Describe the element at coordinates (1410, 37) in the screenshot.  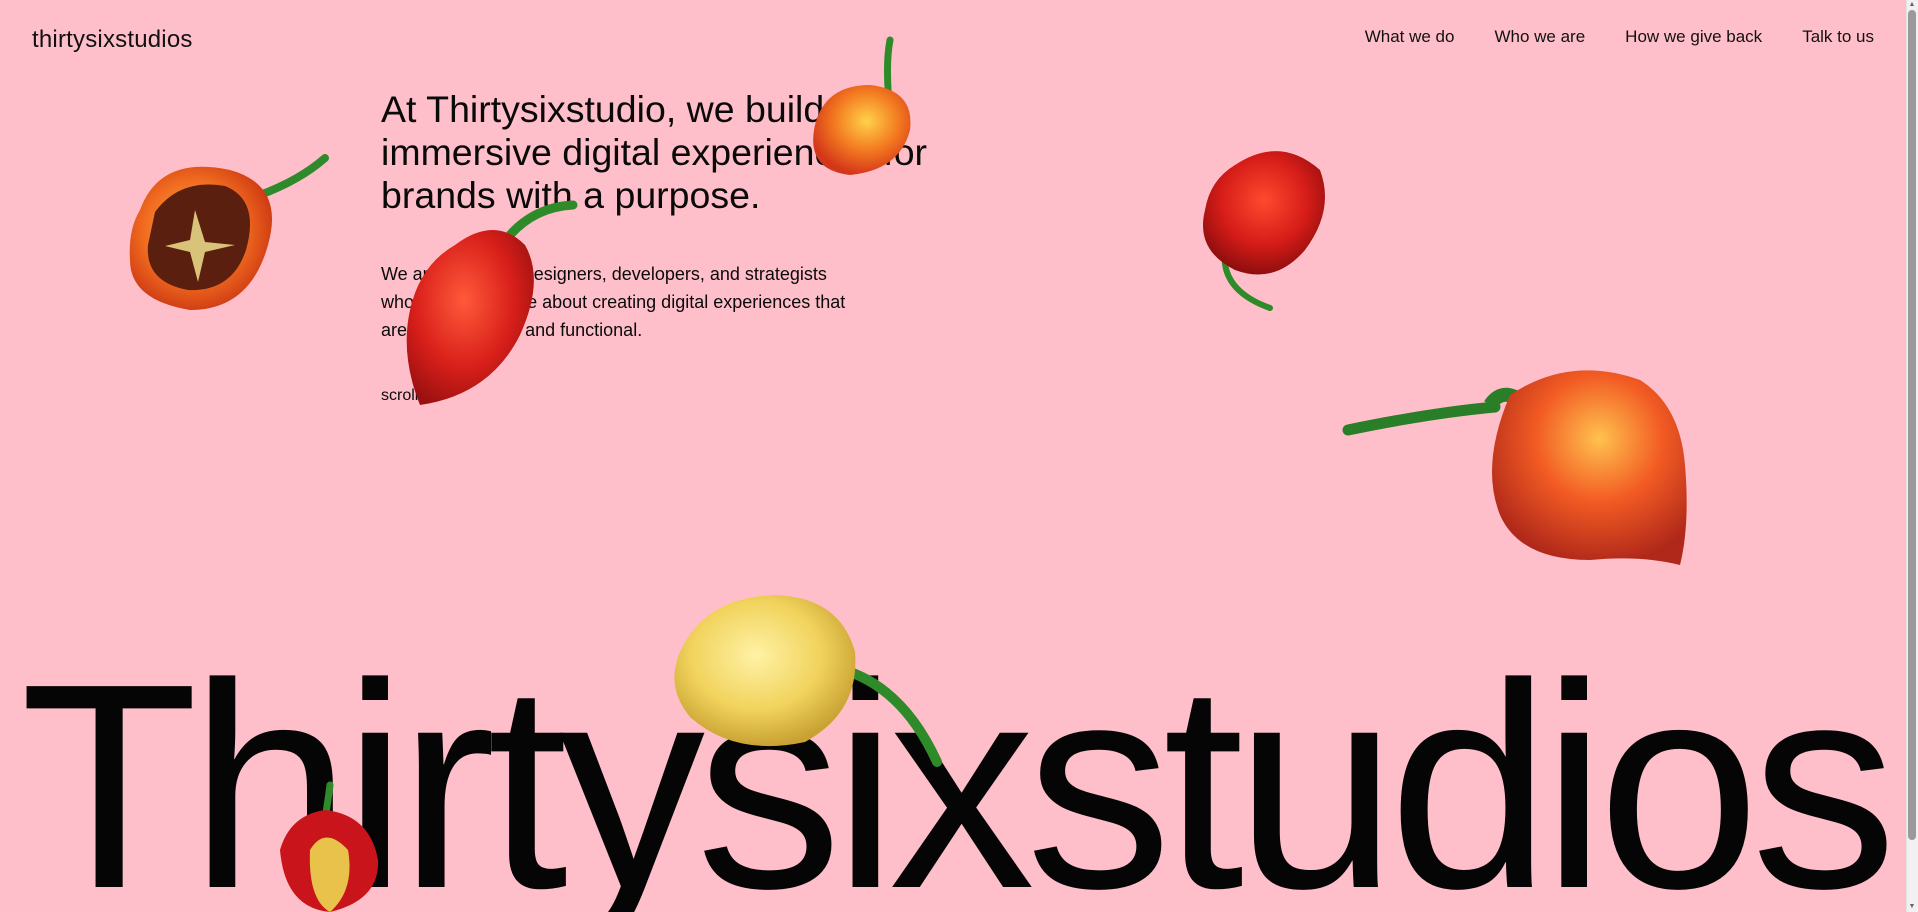
I see `nav-item-what-we-do: What we do` at that location.